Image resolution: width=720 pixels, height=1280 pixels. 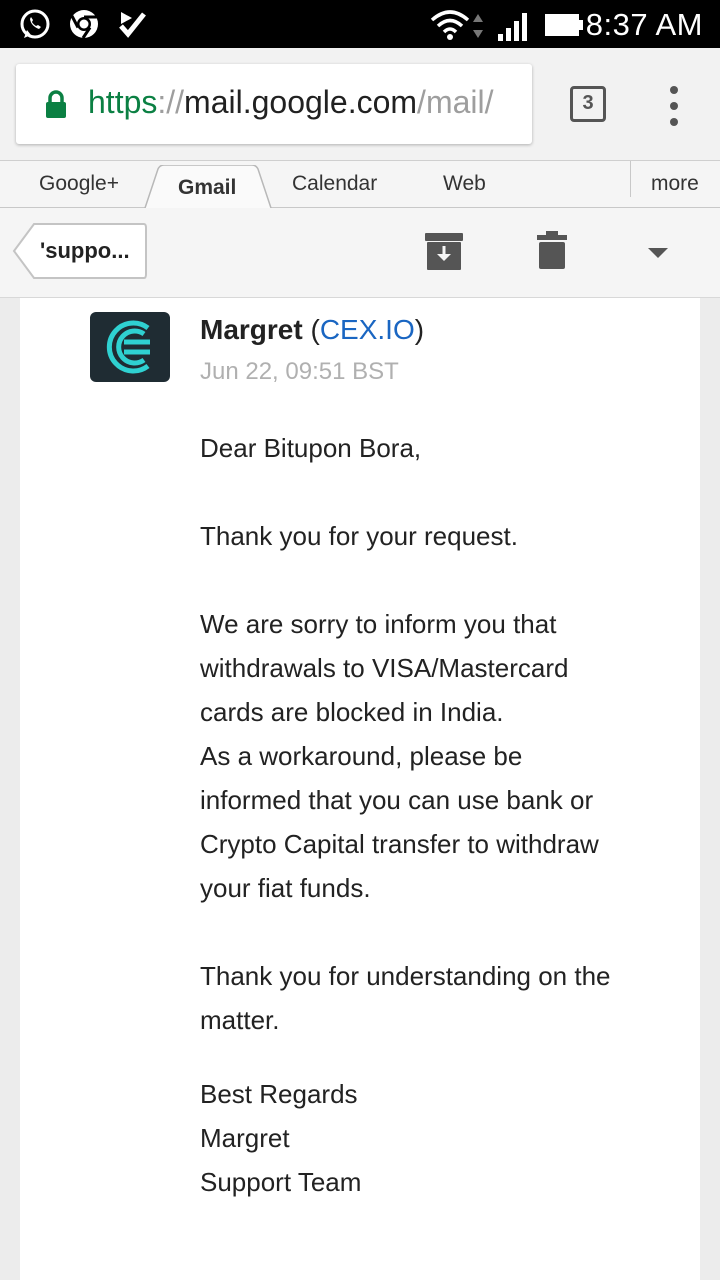 What do you see at coordinates (301, 102) in the screenshot?
I see `url-host: mail.google.com` at bounding box center [301, 102].